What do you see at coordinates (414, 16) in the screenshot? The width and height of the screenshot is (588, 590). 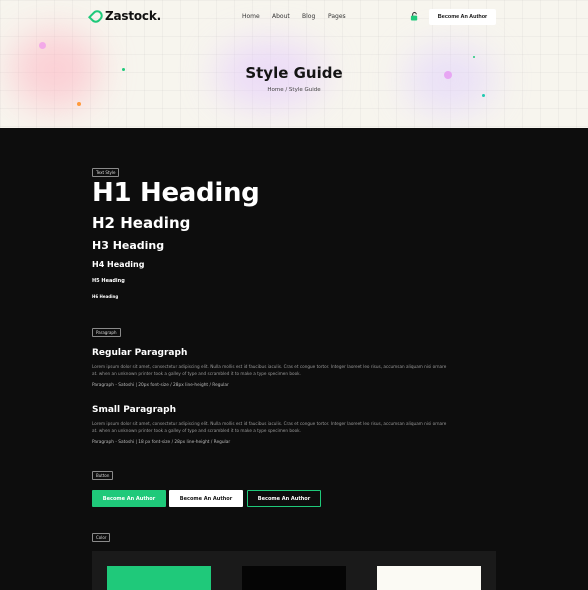 I see `lock-icon` at bounding box center [414, 16].